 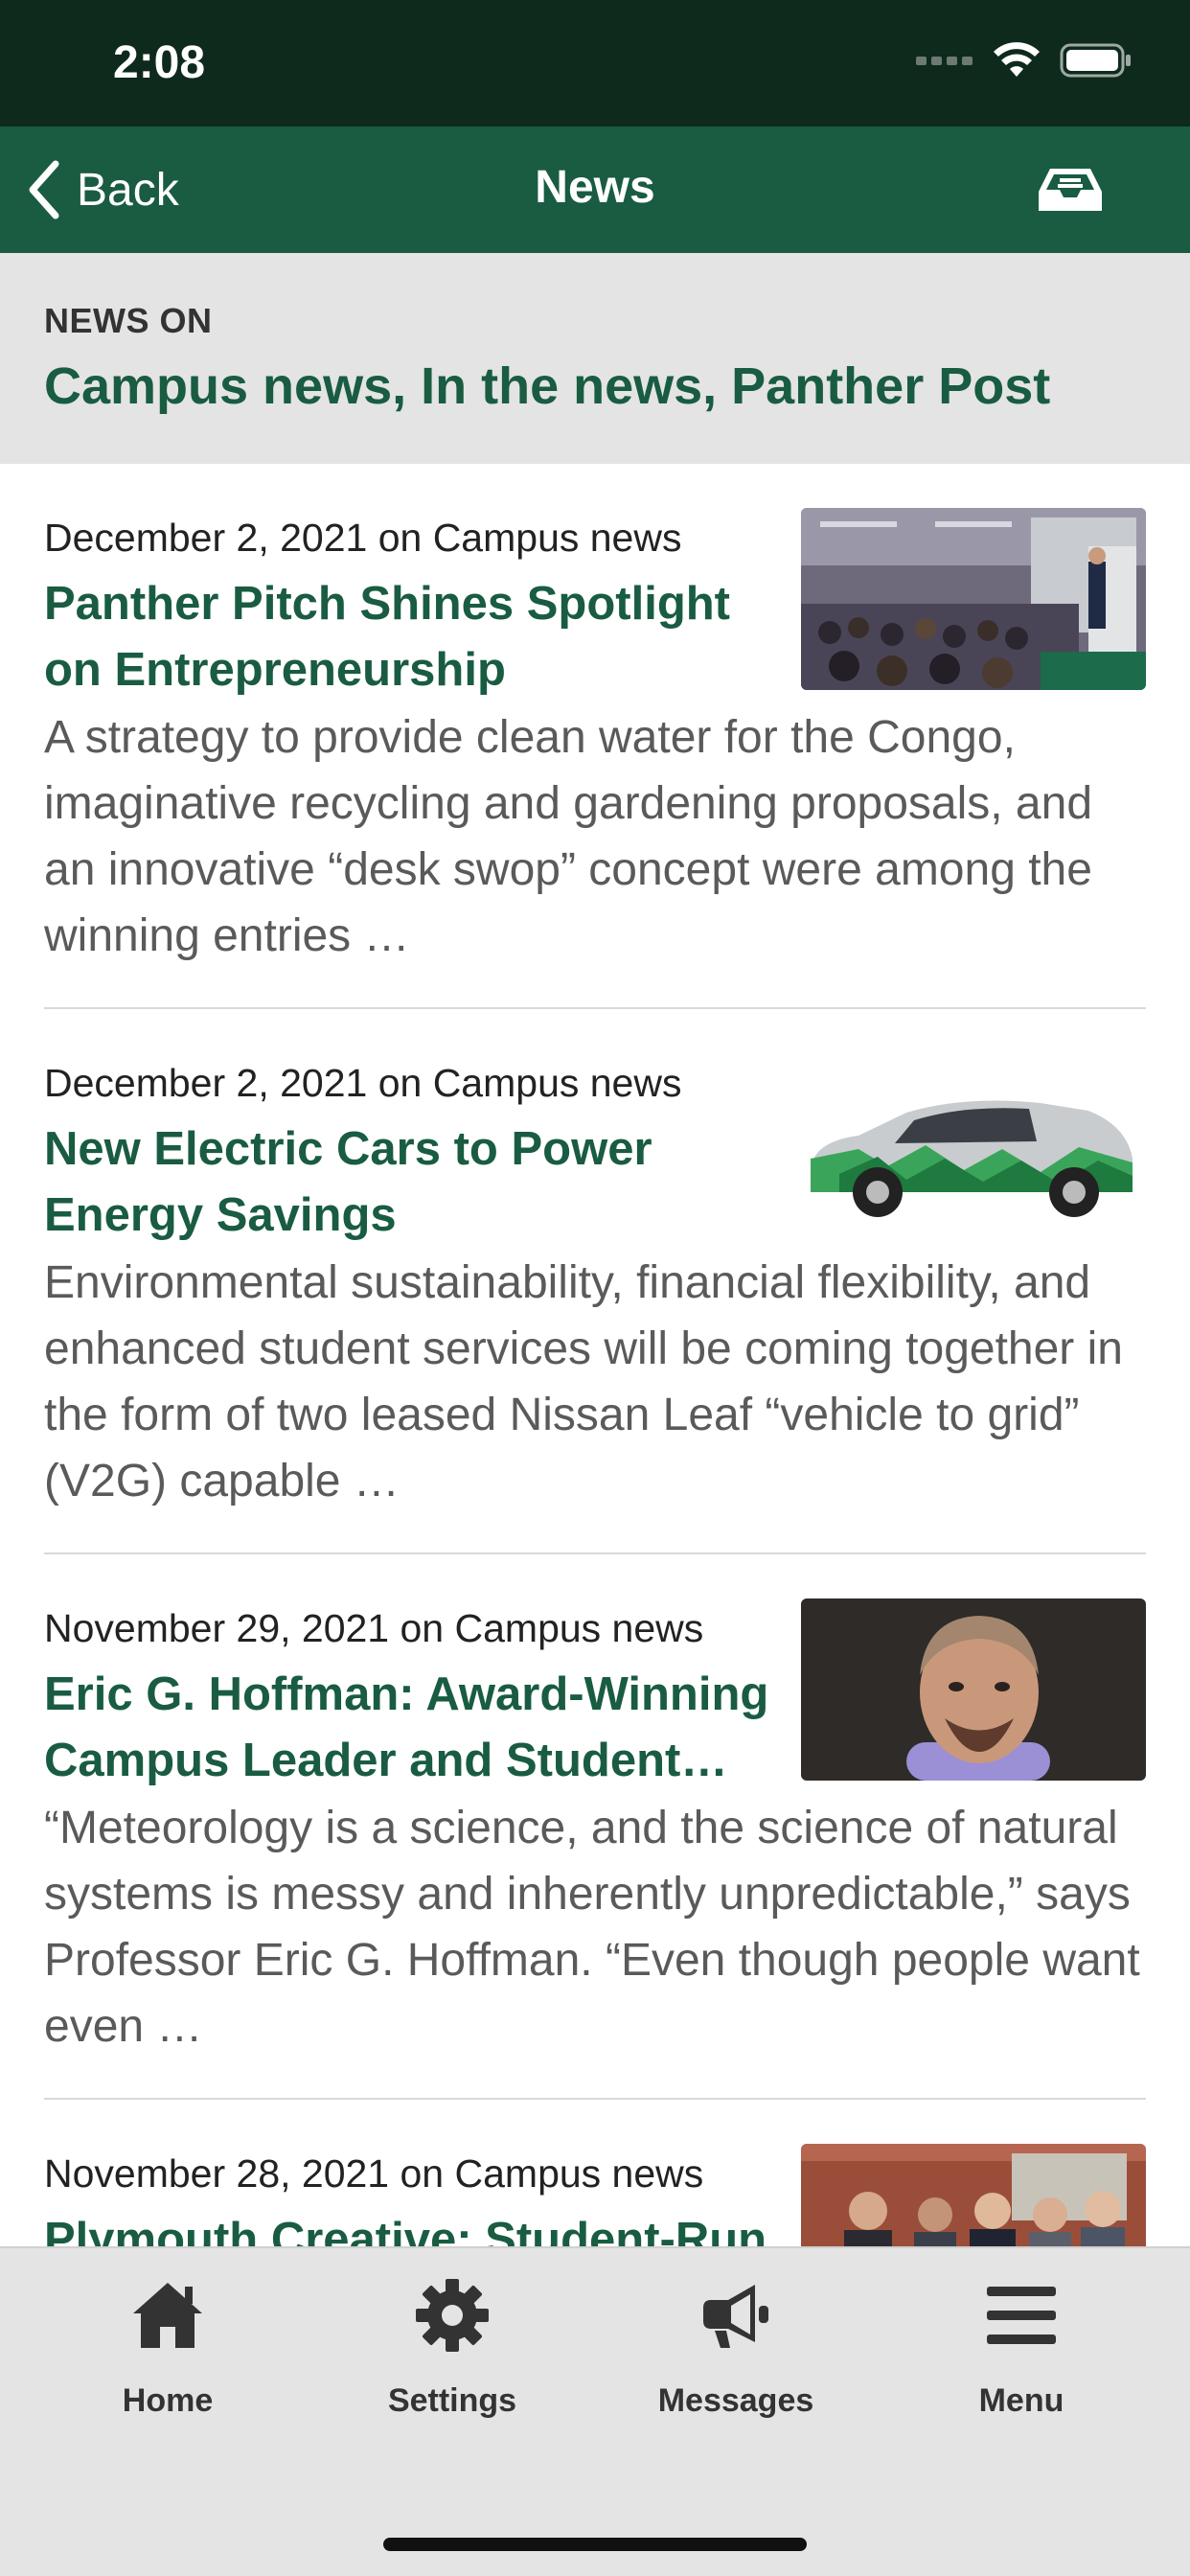 I want to click on tab-label: Settings, so click(x=452, y=2400).